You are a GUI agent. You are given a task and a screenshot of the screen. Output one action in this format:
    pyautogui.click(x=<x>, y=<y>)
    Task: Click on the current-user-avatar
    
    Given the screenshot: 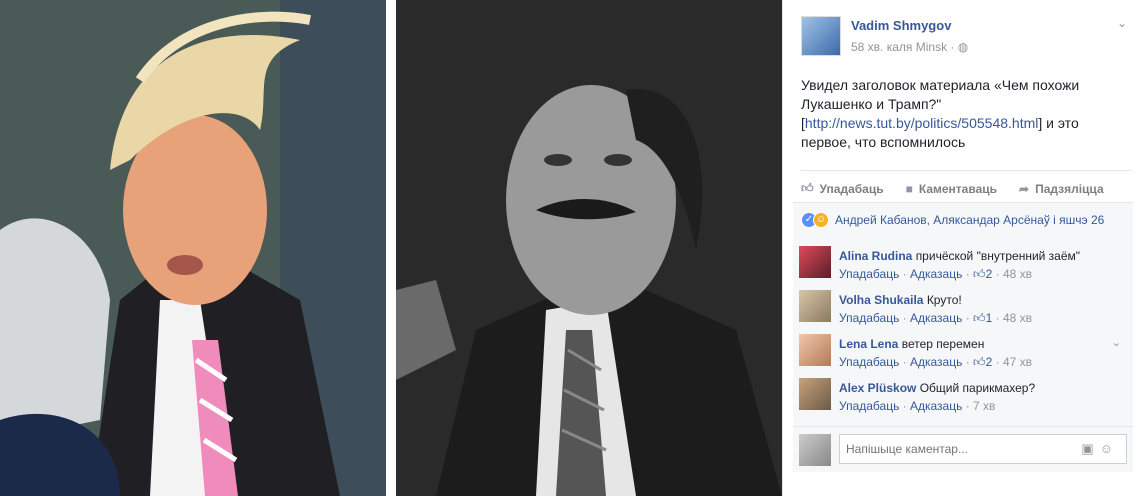 What is the action you would take?
    pyautogui.click(x=815, y=450)
    